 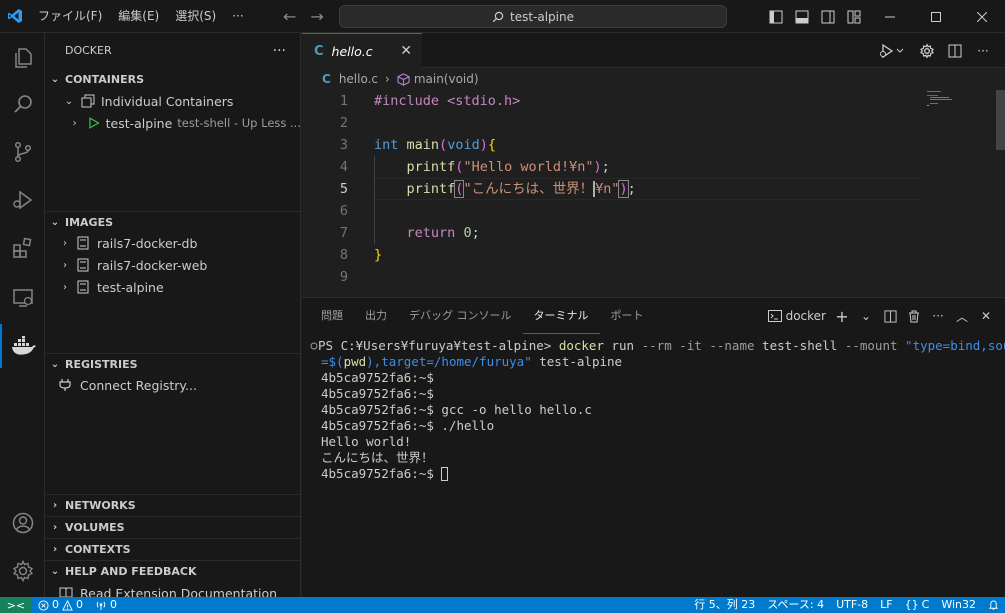 I want to click on terminal-prompt: PS C:¥Users¥furuya¥test-alpine>, so click(x=438, y=345).